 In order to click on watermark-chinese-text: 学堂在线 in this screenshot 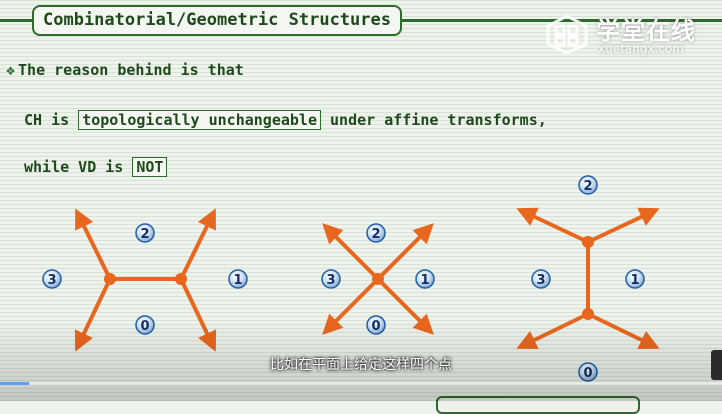, I will do `click(646, 31)`.